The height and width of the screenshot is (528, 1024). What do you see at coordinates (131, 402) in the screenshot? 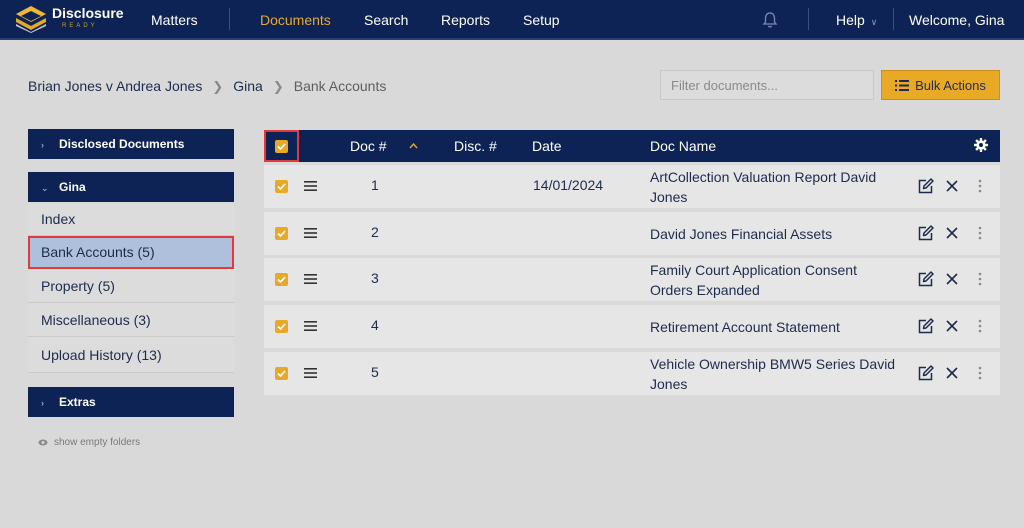
I see `sidebar-extras: › Extras` at bounding box center [131, 402].